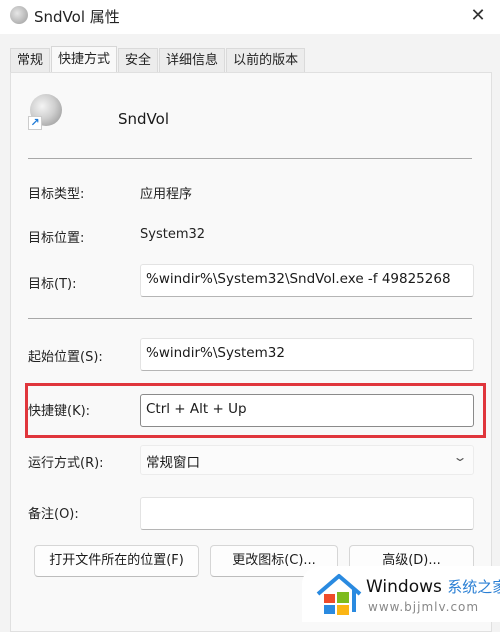  Describe the element at coordinates (77, 17) in the screenshot. I see `window-title: SndVol 属性` at that location.